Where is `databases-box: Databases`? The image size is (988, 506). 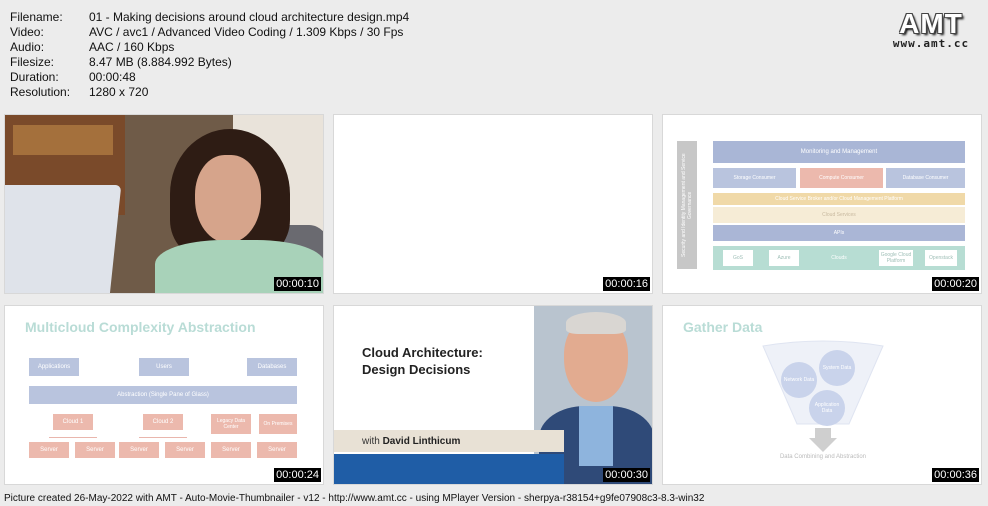
databases-box: Databases is located at coordinates (272, 367).